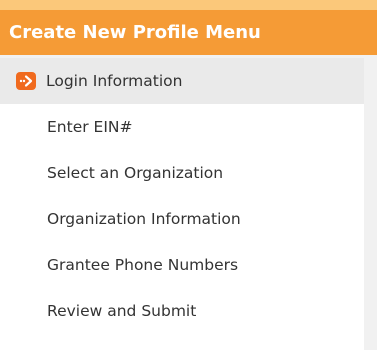  Describe the element at coordinates (26, 81) in the screenshot. I see `arrow-right-icon` at that location.